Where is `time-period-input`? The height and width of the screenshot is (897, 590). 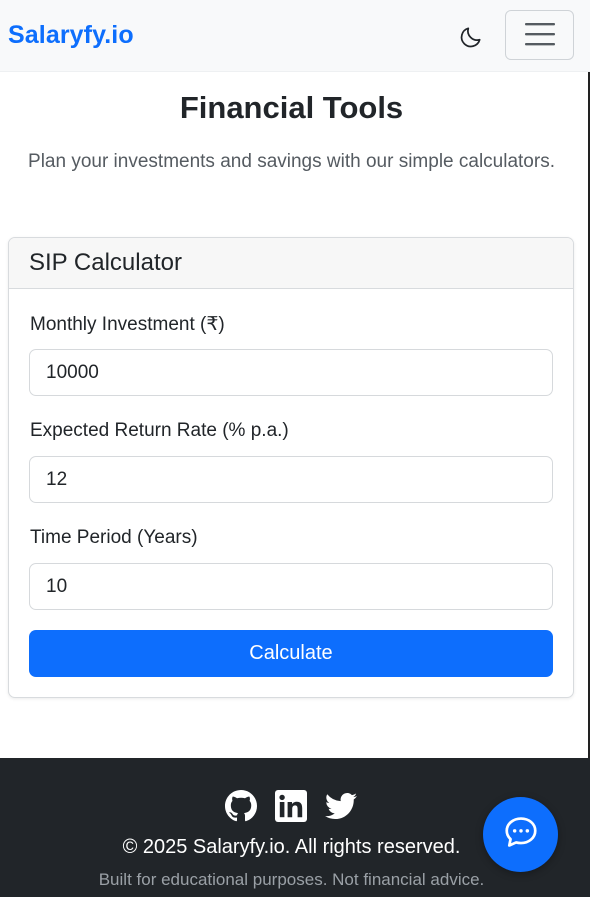
time-period-input is located at coordinates (291, 586).